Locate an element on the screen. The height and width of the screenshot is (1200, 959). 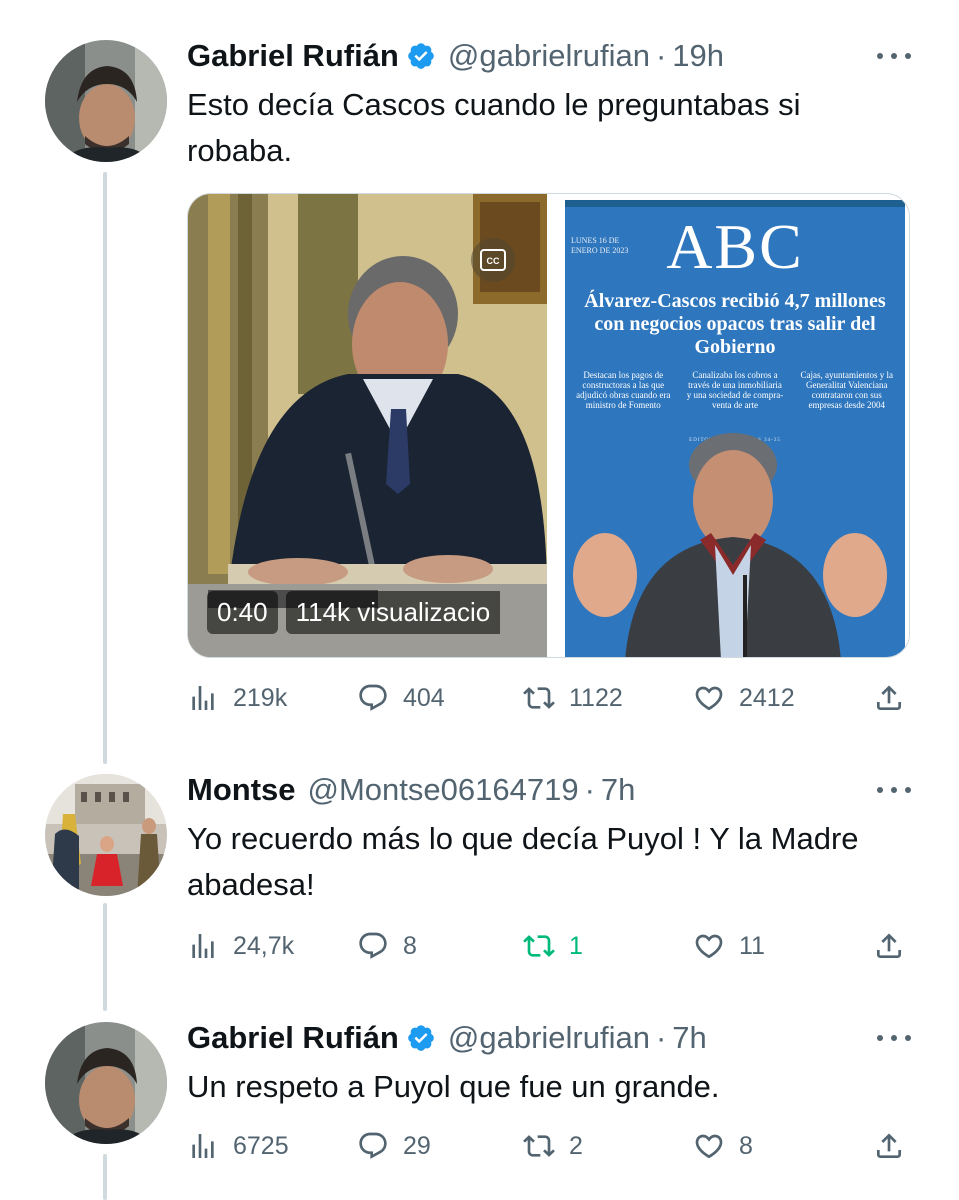
tweet-header: Montse @Montse06164719 · 7h is located at coordinates (411, 790).